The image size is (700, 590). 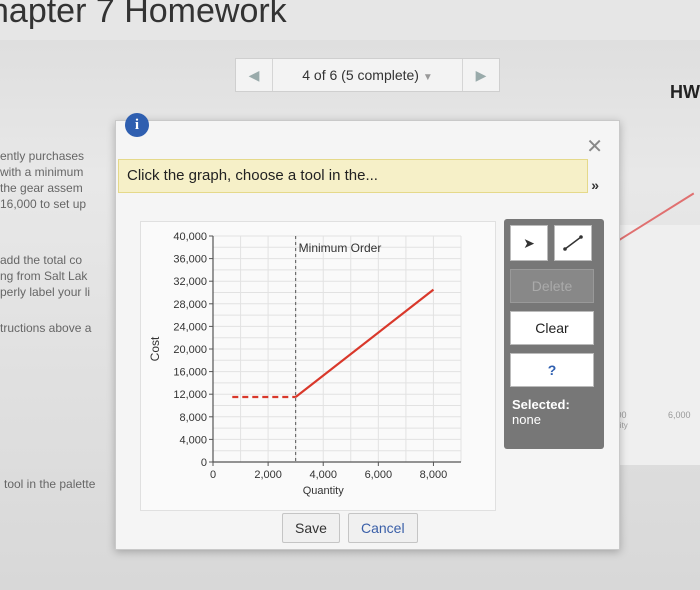 I want to click on x-axis-label: Quantity, so click(x=323, y=491).